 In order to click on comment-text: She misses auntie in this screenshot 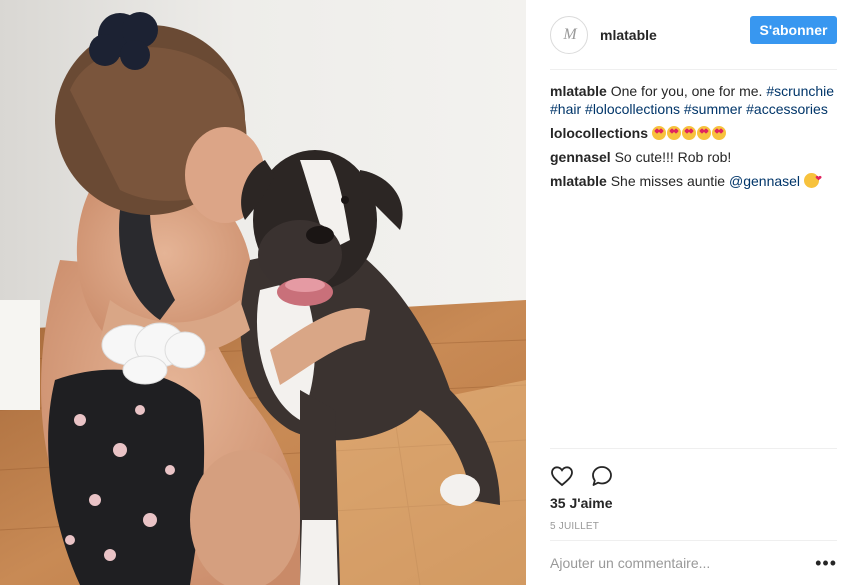, I will do `click(668, 181)`.